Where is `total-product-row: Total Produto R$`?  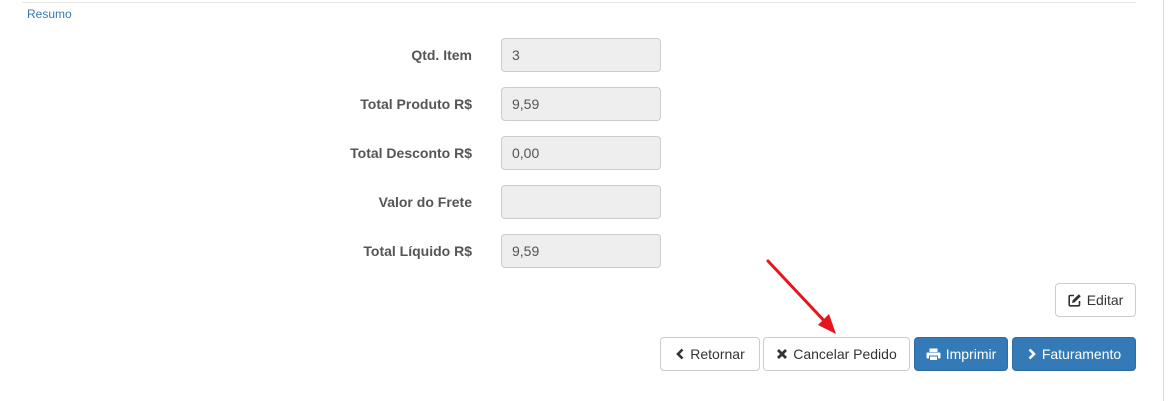
total-product-row: Total Produto R$ is located at coordinates (350, 104).